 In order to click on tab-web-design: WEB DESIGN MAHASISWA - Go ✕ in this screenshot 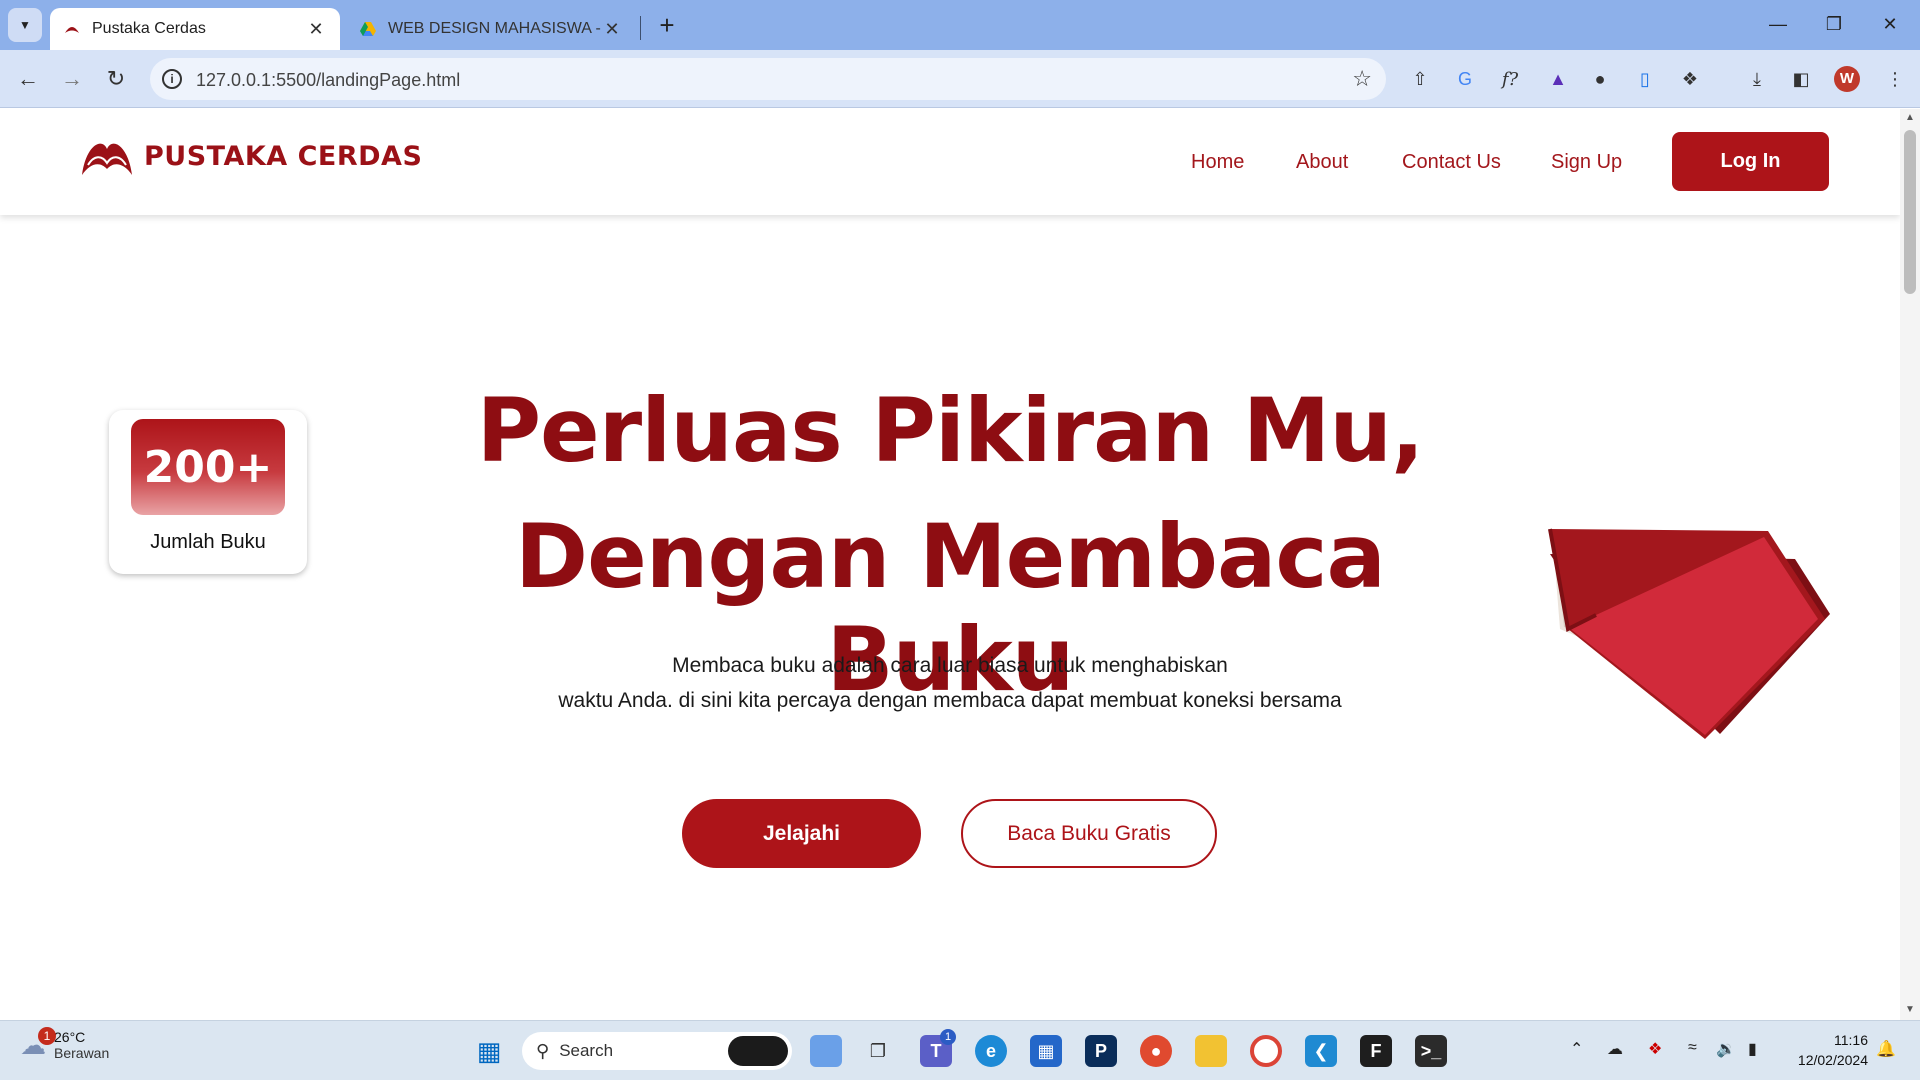, I will do `click(491, 29)`.